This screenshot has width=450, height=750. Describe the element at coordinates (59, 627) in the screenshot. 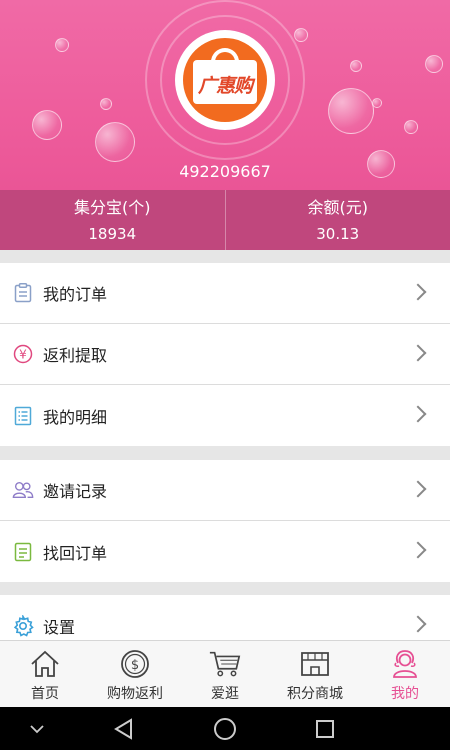

I see `menu-label: 设置` at that location.